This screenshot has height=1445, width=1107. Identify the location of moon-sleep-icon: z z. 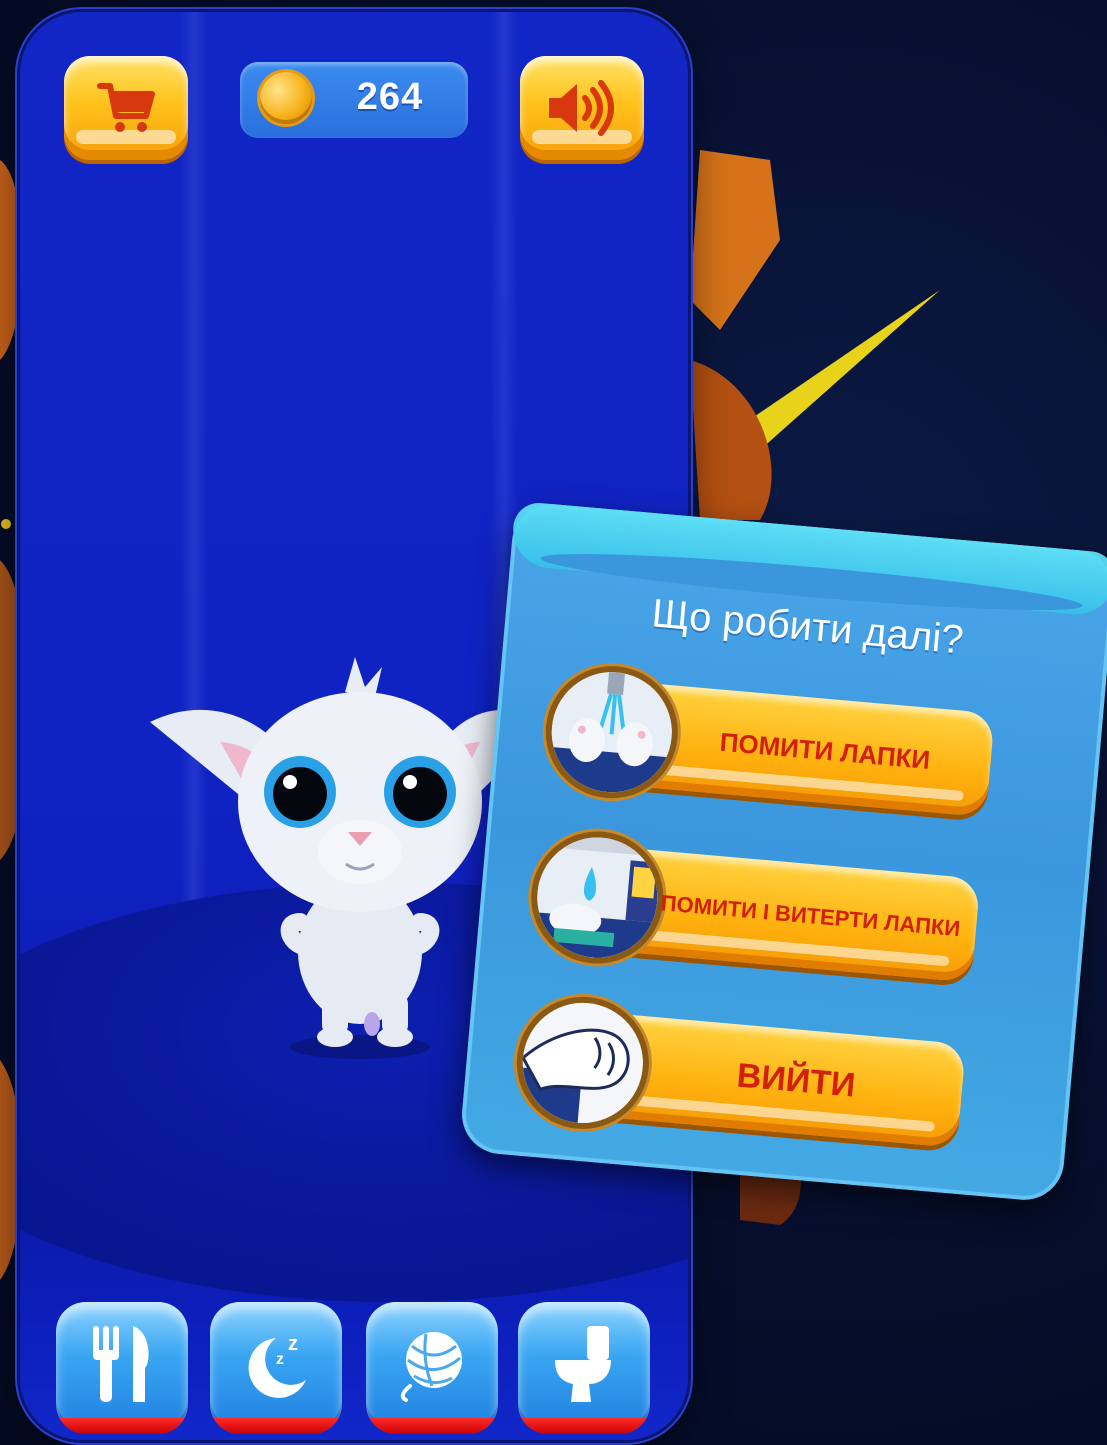
(277, 1365).